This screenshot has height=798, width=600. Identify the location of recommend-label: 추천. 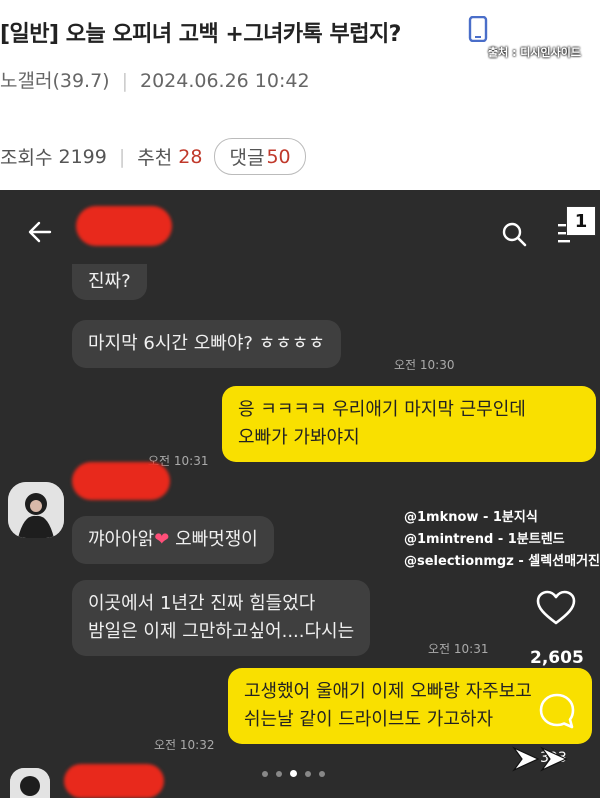
(155, 158).